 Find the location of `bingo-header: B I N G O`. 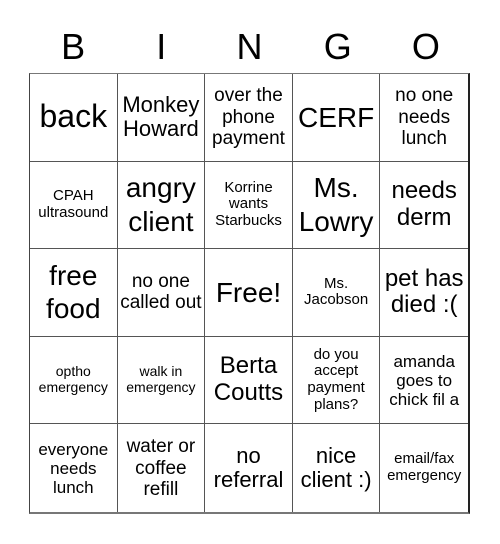

bingo-header: B I N G O is located at coordinates (249, 47).